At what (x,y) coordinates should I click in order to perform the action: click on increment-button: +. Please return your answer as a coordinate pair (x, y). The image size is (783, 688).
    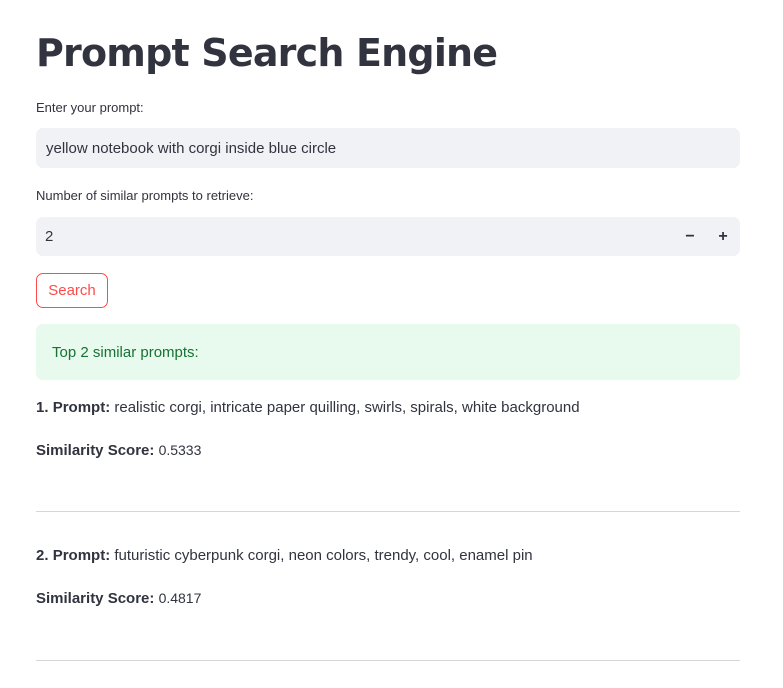
    Looking at the image, I should click on (723, 236).